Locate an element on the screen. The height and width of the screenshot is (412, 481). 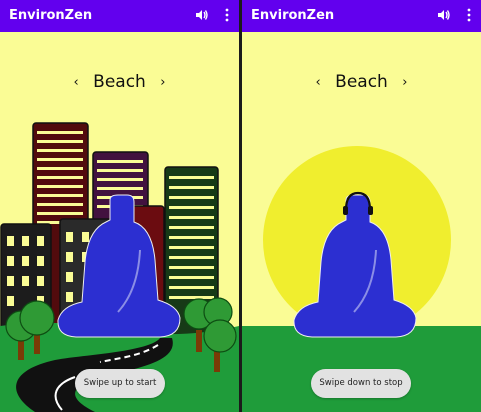
swipe-hint: Swipe down to stop is located at coordinates (361, 383).